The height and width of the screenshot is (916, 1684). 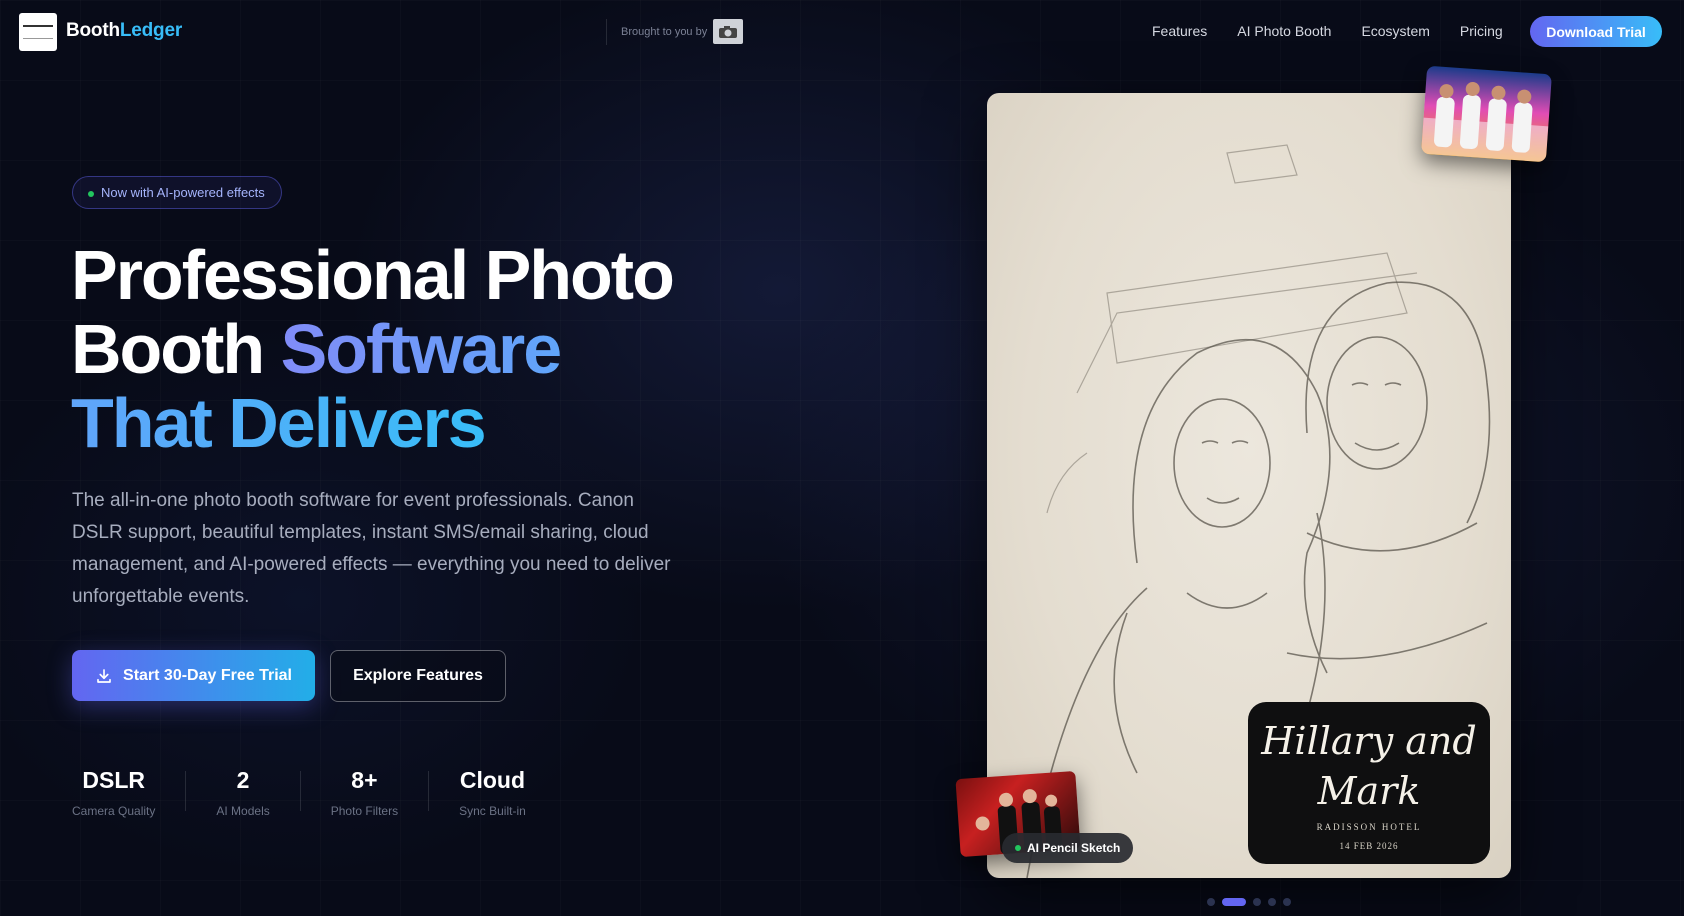 I want to click on download-icon, so click(x=104, y=675).